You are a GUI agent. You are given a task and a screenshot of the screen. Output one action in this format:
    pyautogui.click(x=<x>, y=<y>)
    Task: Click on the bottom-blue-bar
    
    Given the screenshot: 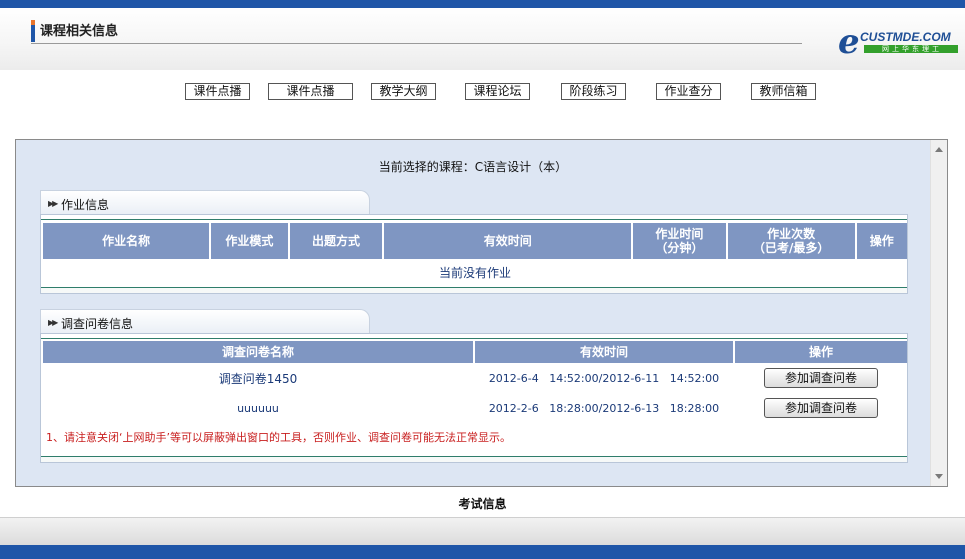 What is the action you would take?
    pyautogui.click(x=482, y=552)
    